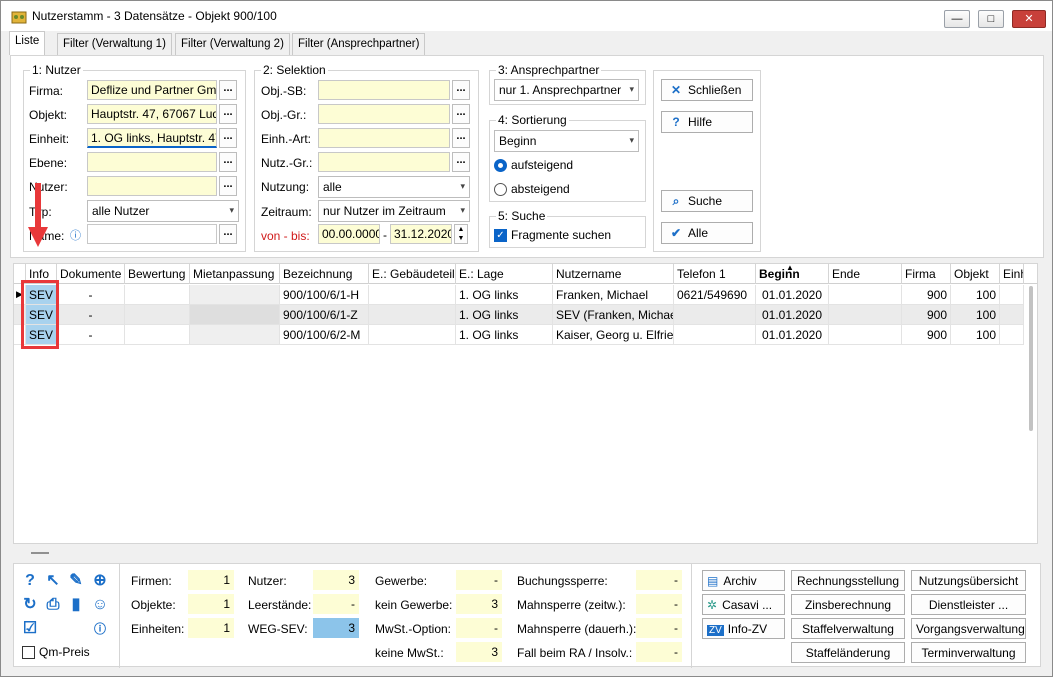 The image size is (1053, 677). What do you see at coordinates (394, 211) in the screenshot?
I see `zeitraum-select: nur Nutzer im Zeitraum ▾` at bounding box center [394, 211].